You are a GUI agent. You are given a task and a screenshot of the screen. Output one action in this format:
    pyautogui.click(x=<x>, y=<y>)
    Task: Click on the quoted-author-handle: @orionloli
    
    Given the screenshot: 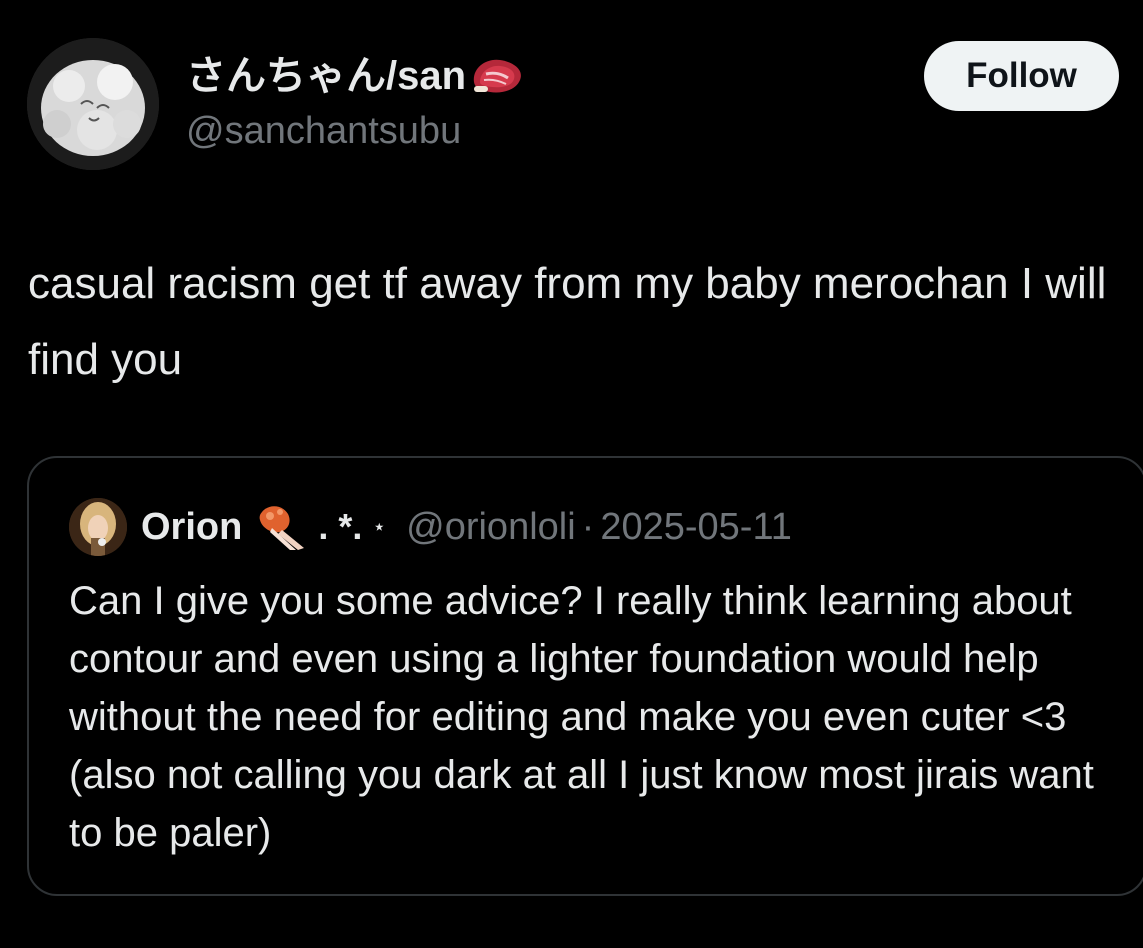 What is the action you would take?
    pyautogui.click(x=491, y=527)
    